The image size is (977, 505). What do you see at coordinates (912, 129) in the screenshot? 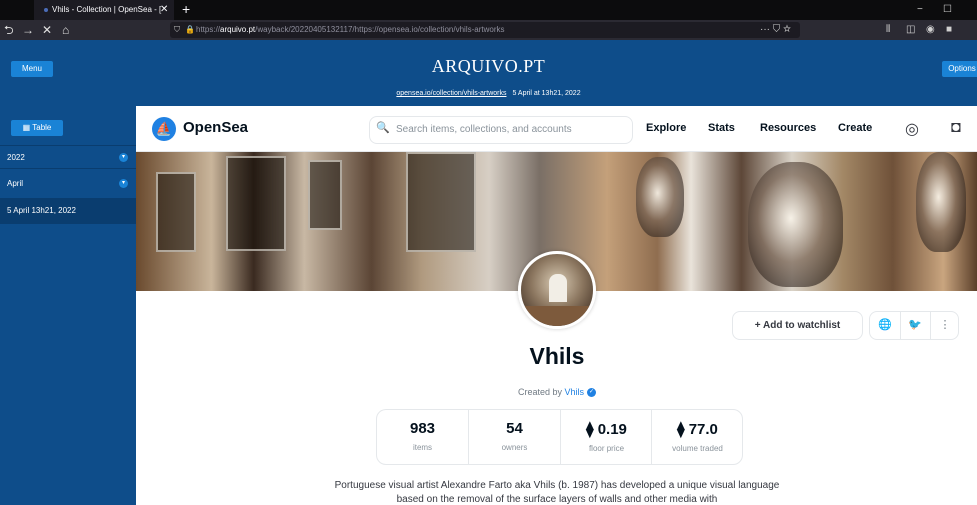
I see `account-icon: ◎` at bounding box center [912, 129].